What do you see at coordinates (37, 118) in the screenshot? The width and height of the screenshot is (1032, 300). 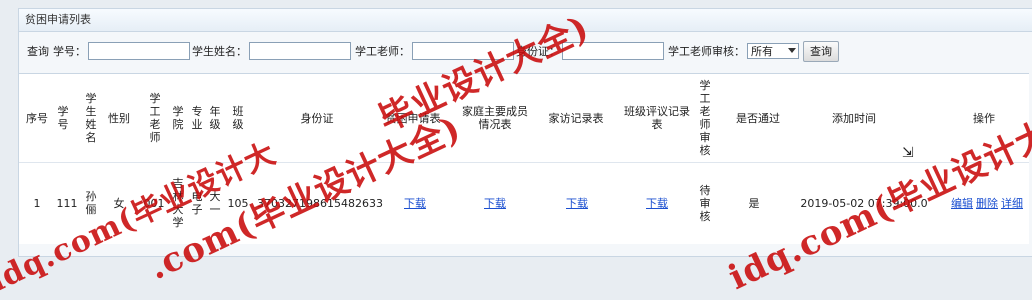 I see `col-header-no: 序号` at bounding box center [37, 118].